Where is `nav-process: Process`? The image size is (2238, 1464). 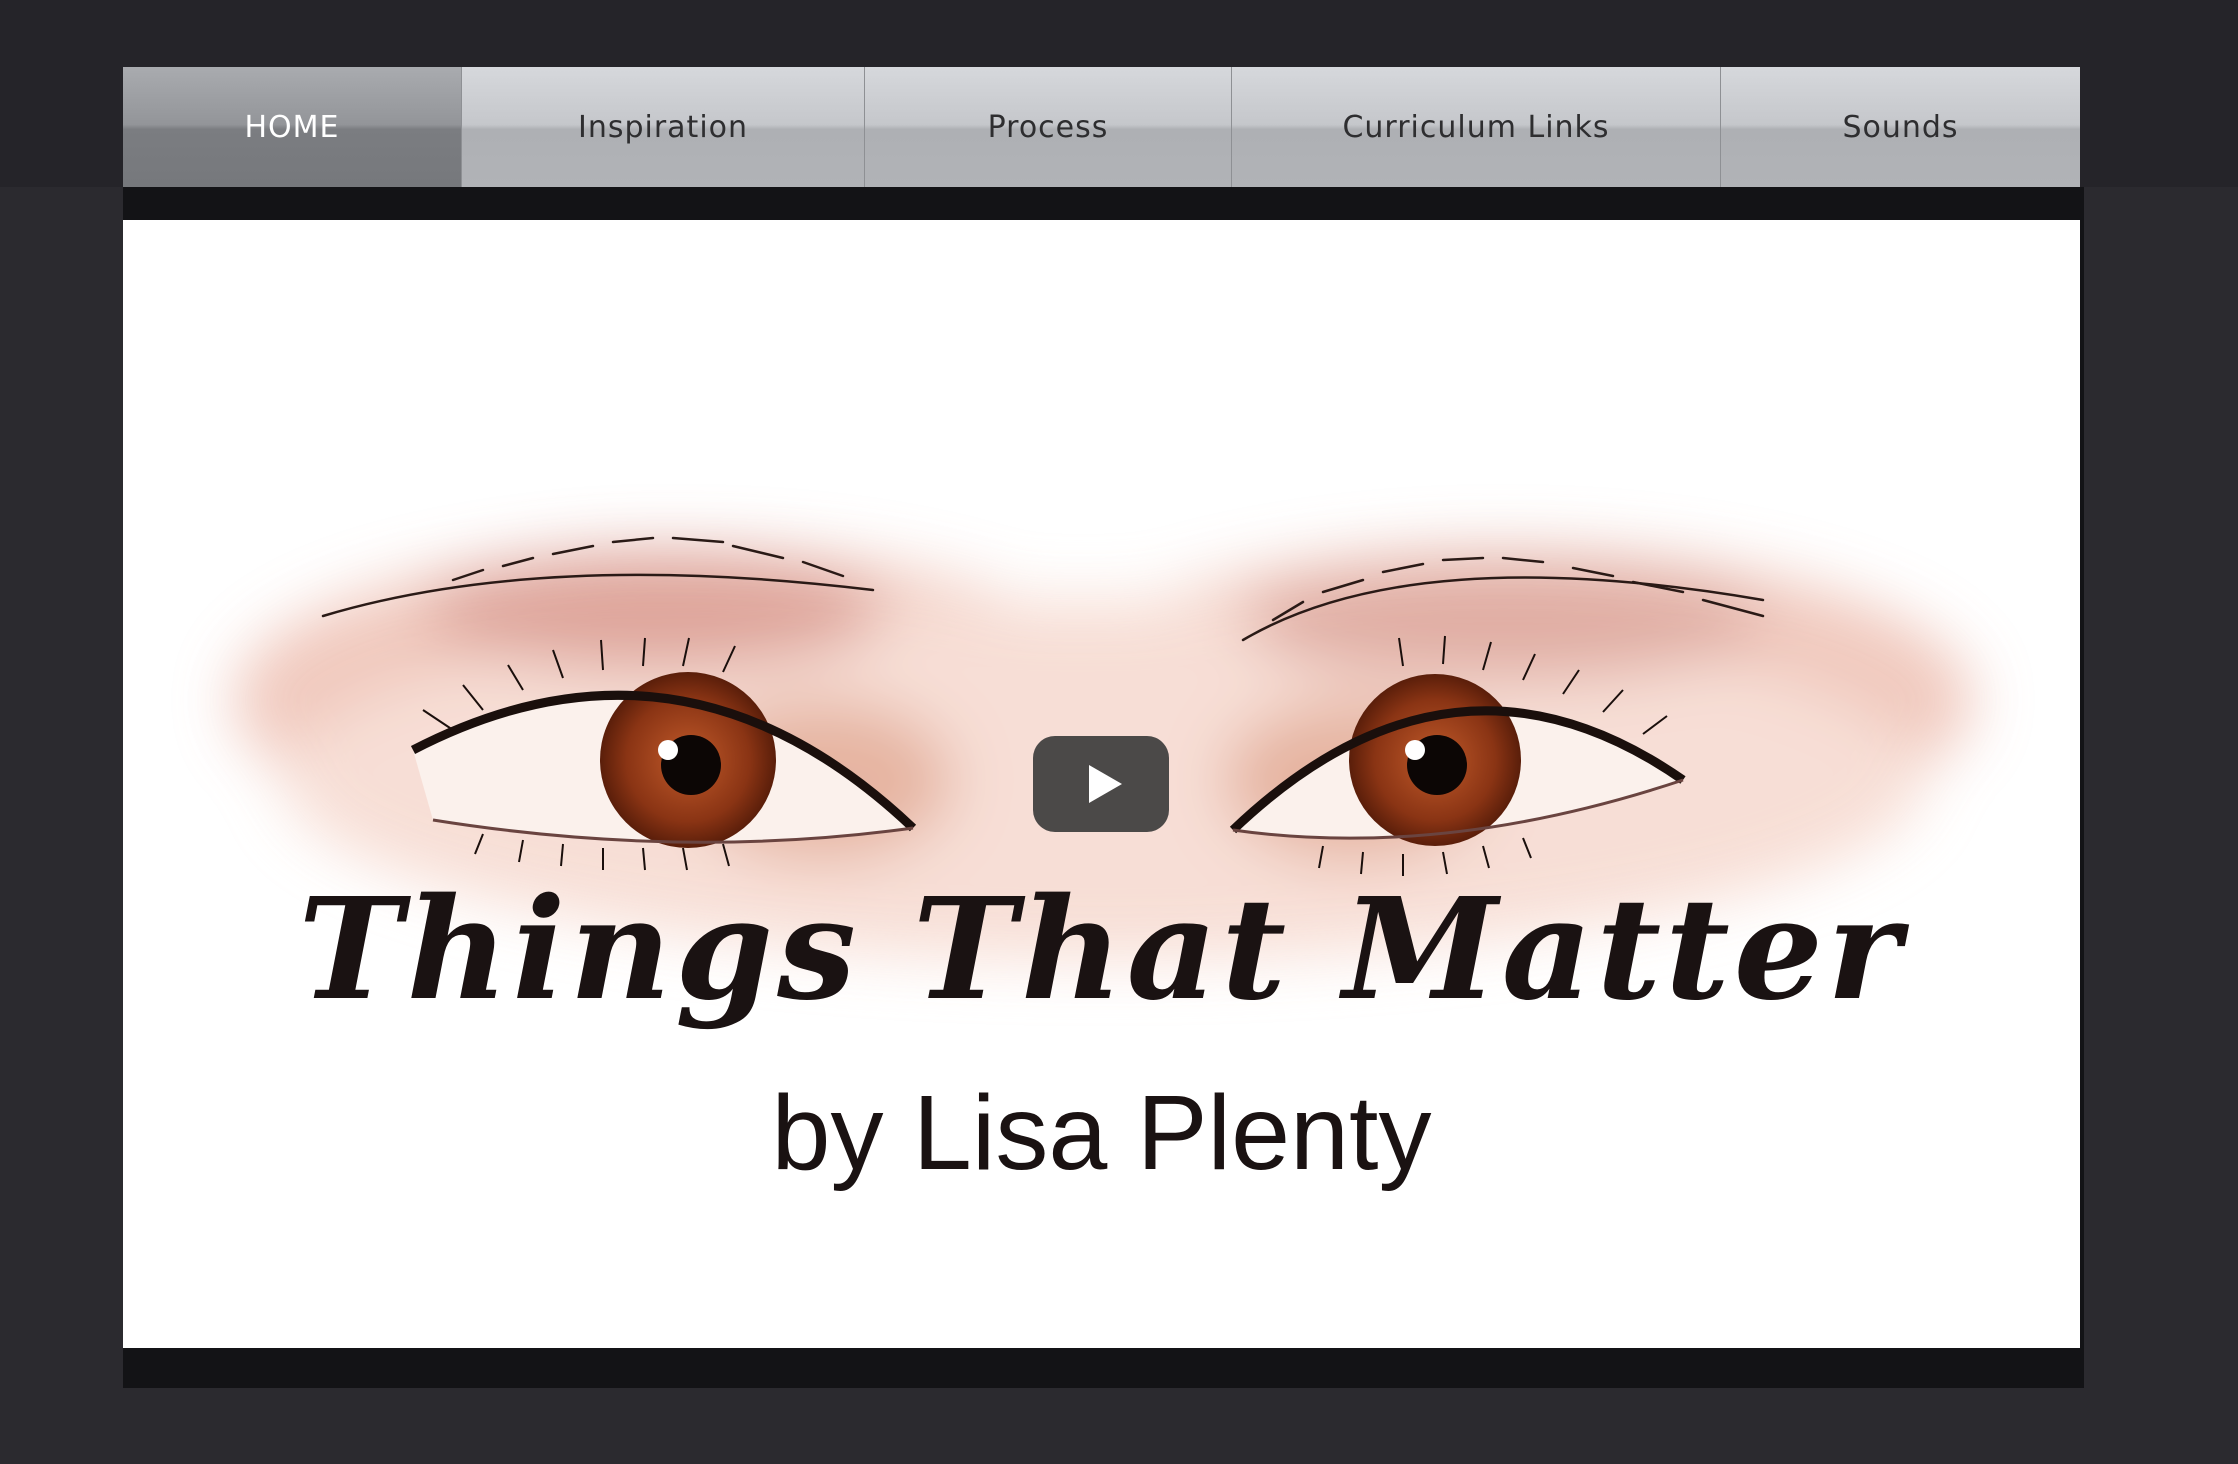 nav-process: Process is located at coordinates (1048, 127).